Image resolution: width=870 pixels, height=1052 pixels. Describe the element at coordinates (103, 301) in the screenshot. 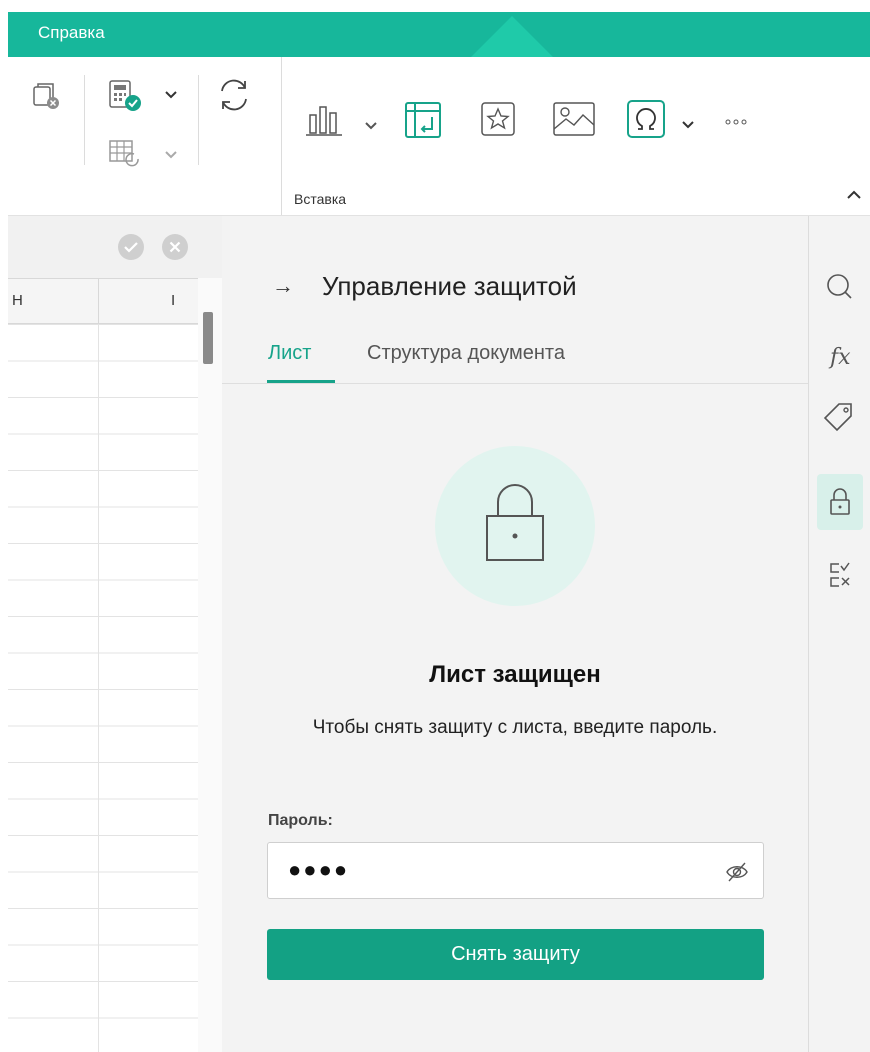

I see `column-headers: H I` at that location.